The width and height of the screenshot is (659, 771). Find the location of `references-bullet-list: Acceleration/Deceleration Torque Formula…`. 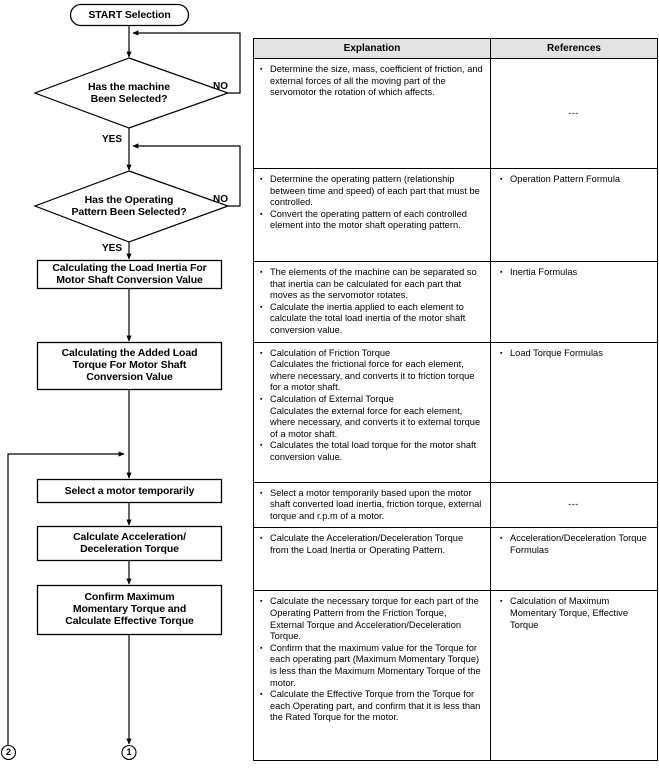

references-bullet-list: Acceleration/Deceleration Torque Formula… is located at coordinates (575, 544).